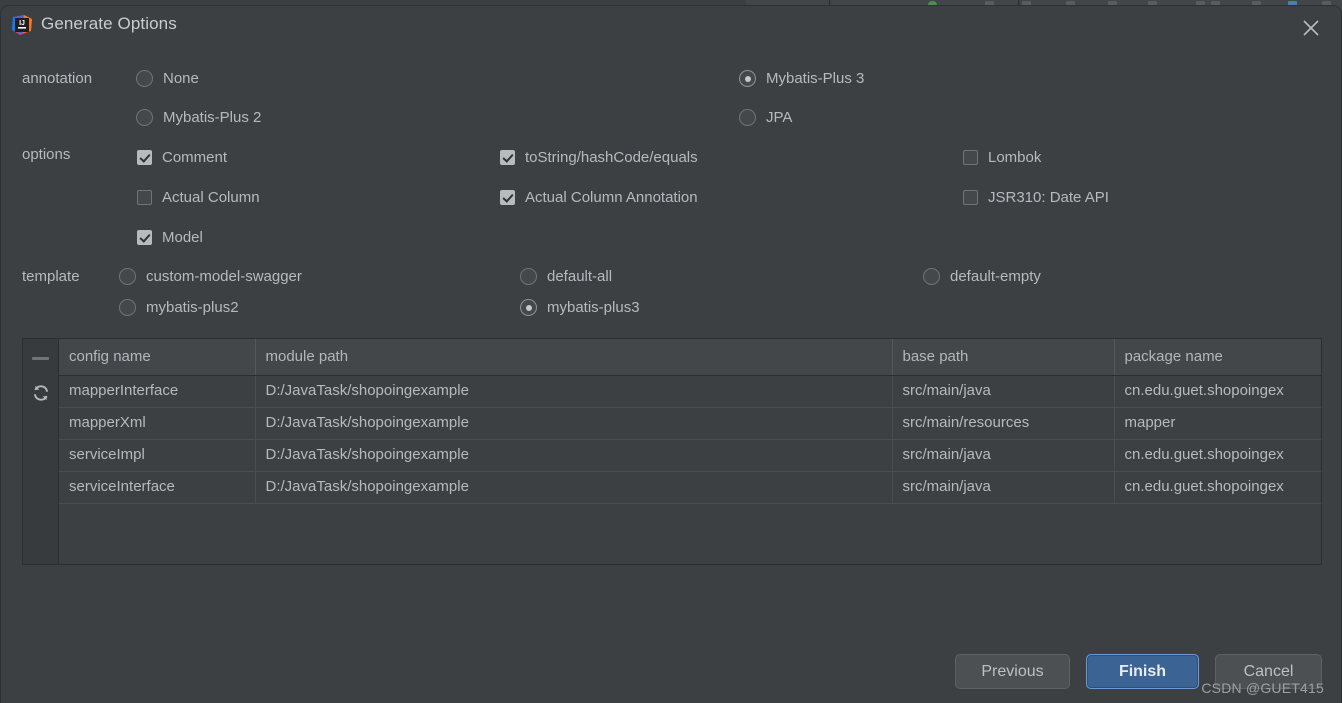 Image resolution: width=1342 pixels, height=703 pixels. I want to click on column-header-package-name: package name, so click(1217, 357).